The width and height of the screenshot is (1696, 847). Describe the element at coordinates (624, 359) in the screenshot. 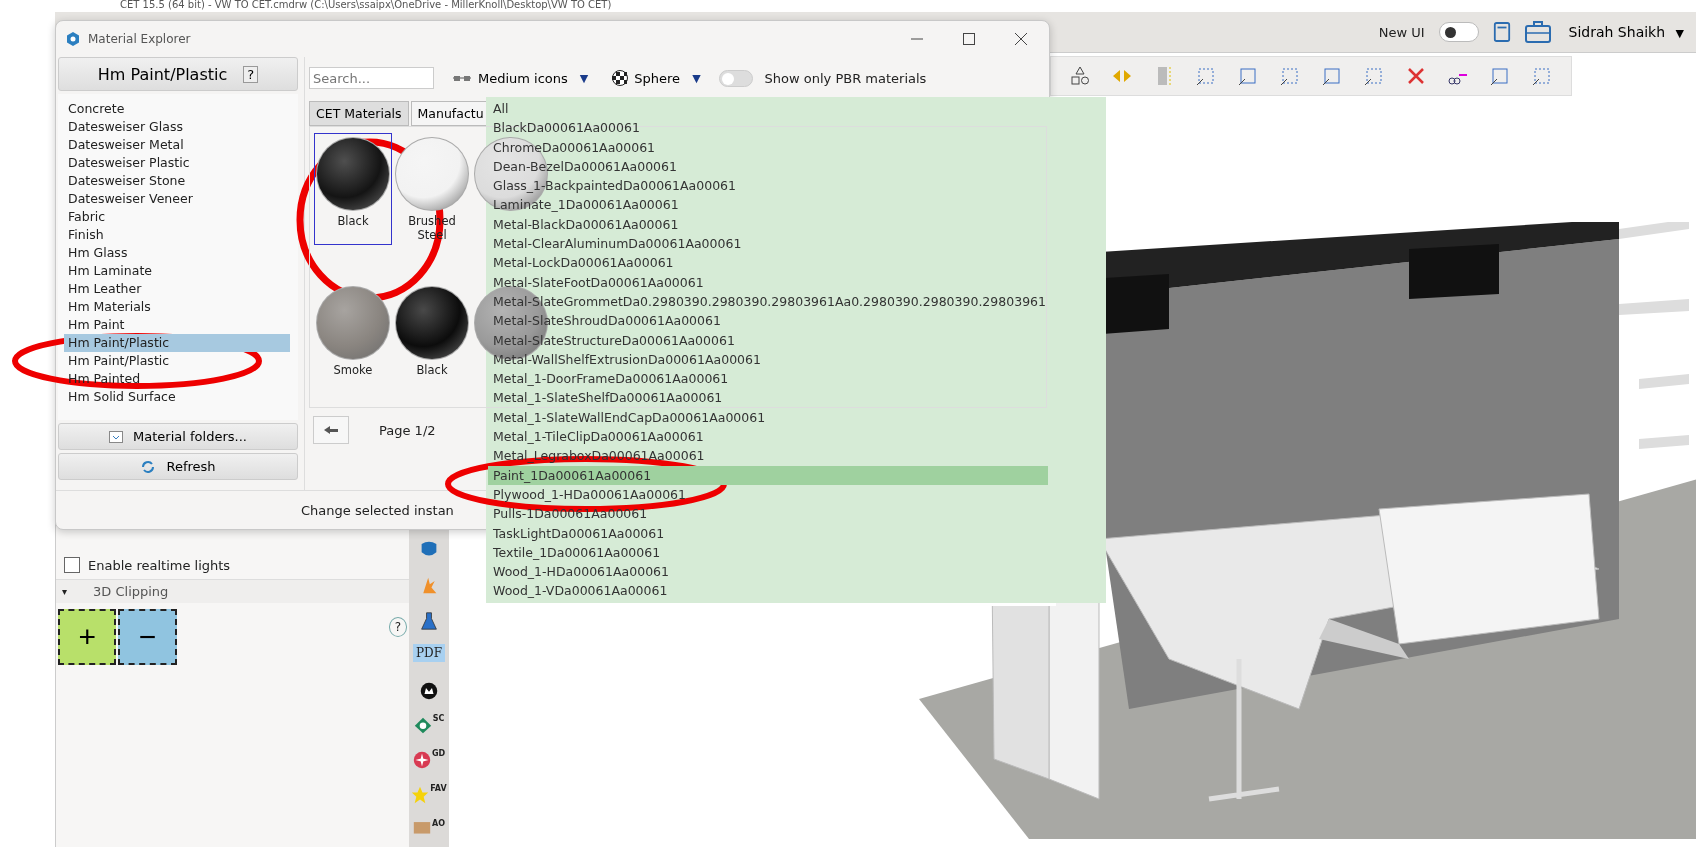

I see `filter-item: Metal-WallShelfExtrusionDa00061Aa00061` at that location.